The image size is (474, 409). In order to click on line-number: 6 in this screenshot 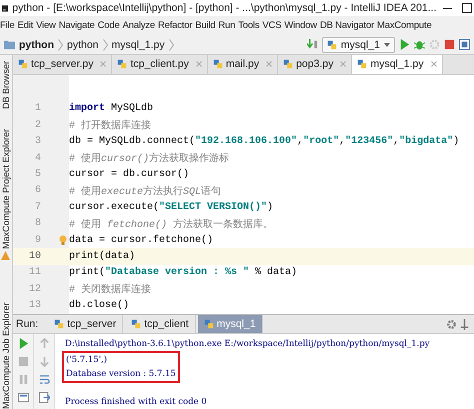, I will do `click(38, 190)`.